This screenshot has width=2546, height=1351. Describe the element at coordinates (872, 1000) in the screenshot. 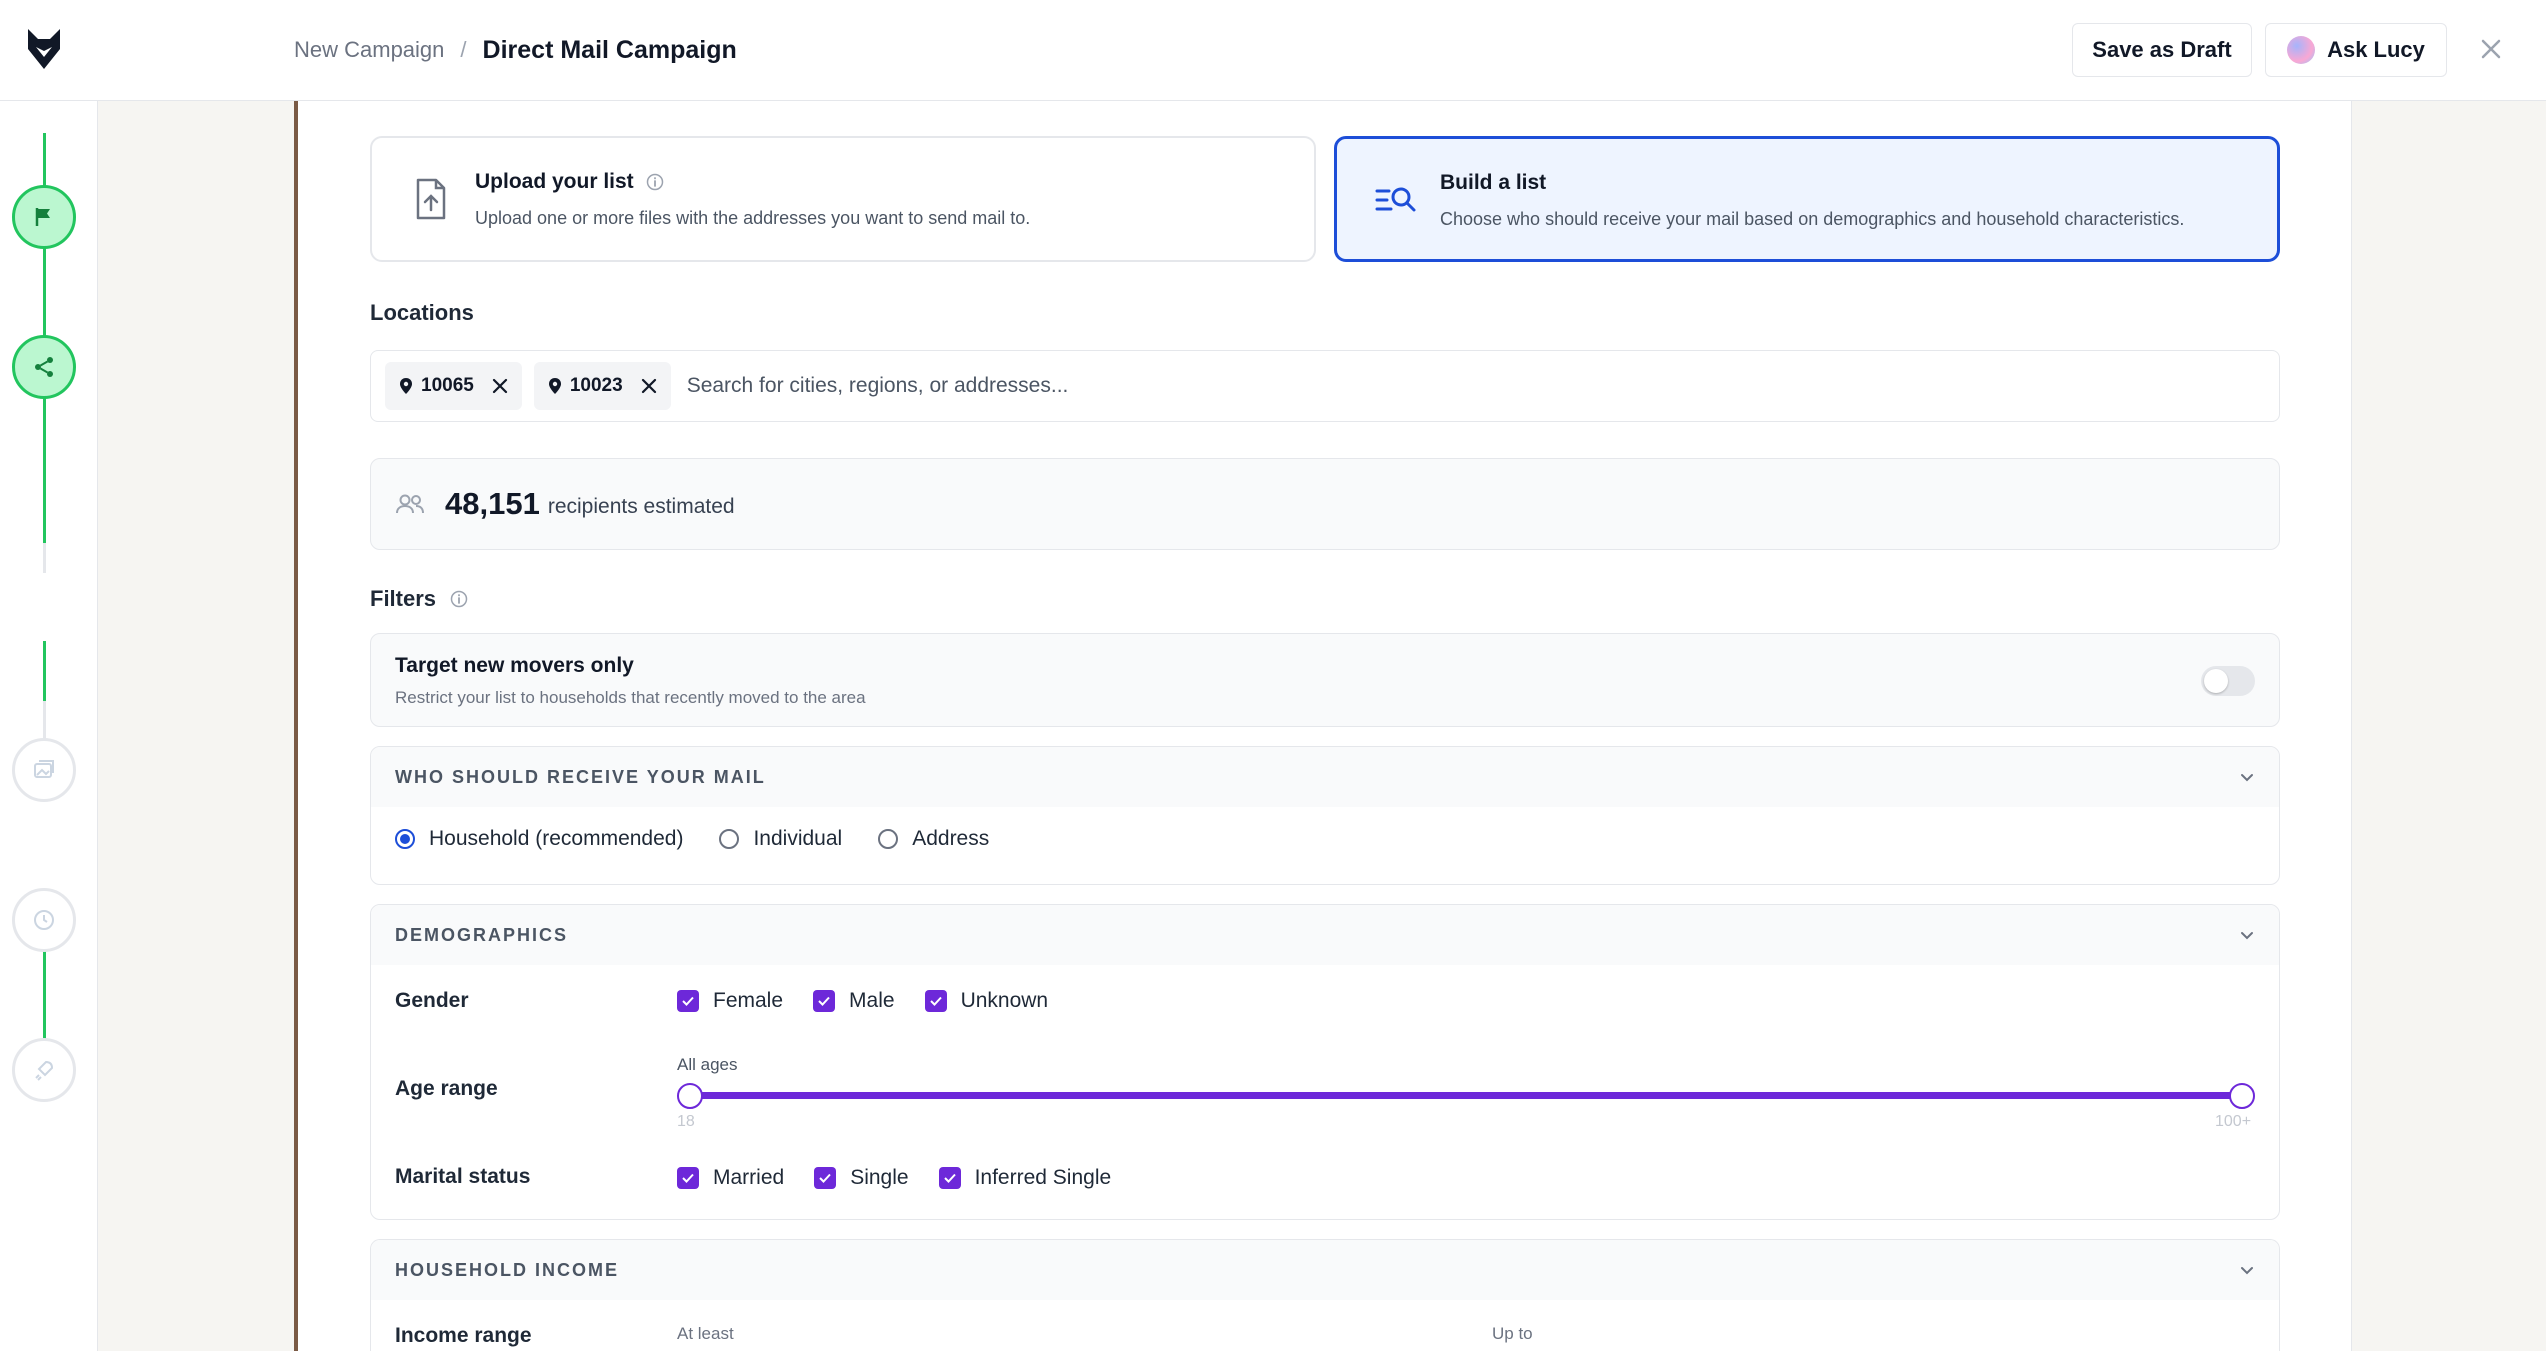

I see `checkbox-label: Male` at that location.